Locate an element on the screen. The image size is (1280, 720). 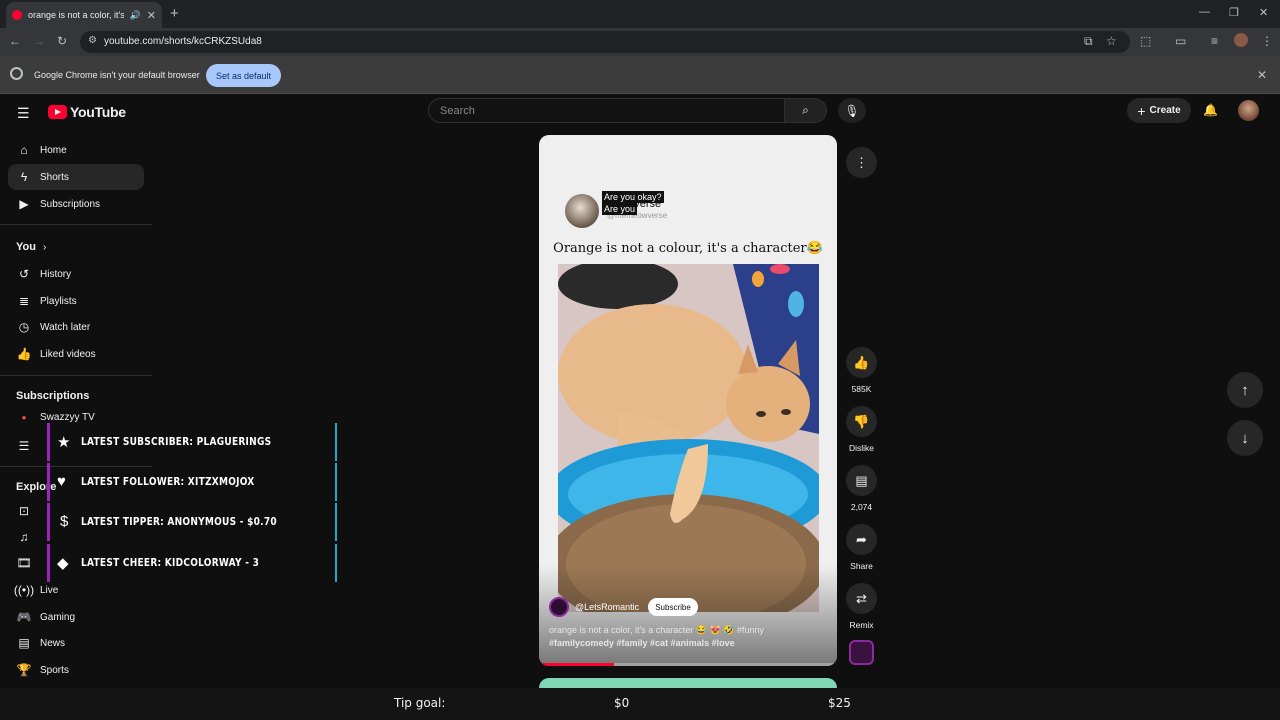
clock-icon: ◷ is located at coordinates (24, 327).